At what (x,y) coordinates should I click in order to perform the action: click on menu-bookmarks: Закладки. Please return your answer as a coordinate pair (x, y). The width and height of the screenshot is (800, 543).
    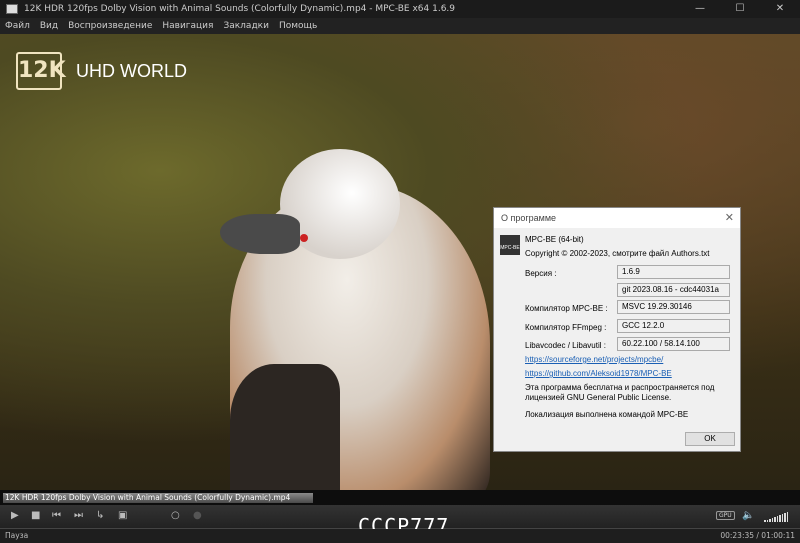
    Looking at the image, I should click on (246, 26).